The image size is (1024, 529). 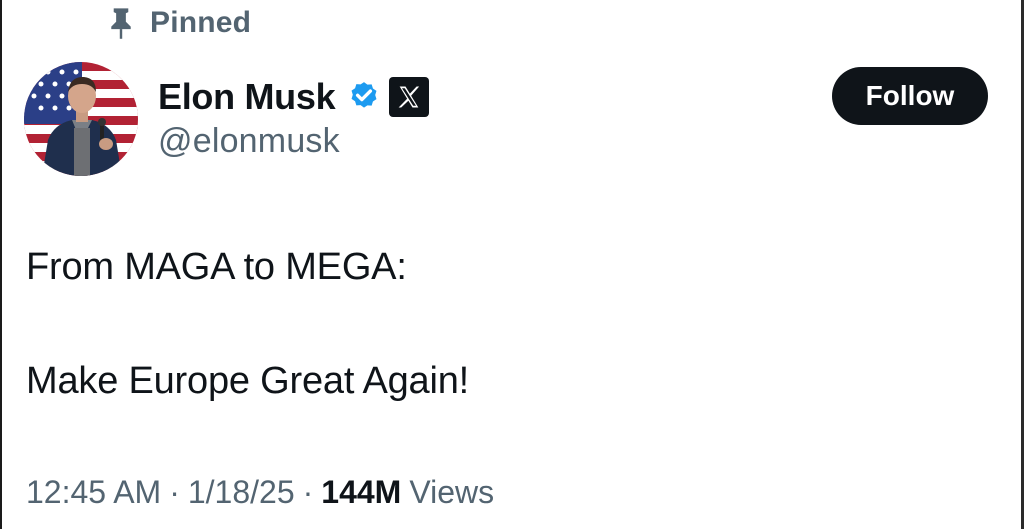 I want to click on pinned-label: Pinned, so click(x=201, y=22).